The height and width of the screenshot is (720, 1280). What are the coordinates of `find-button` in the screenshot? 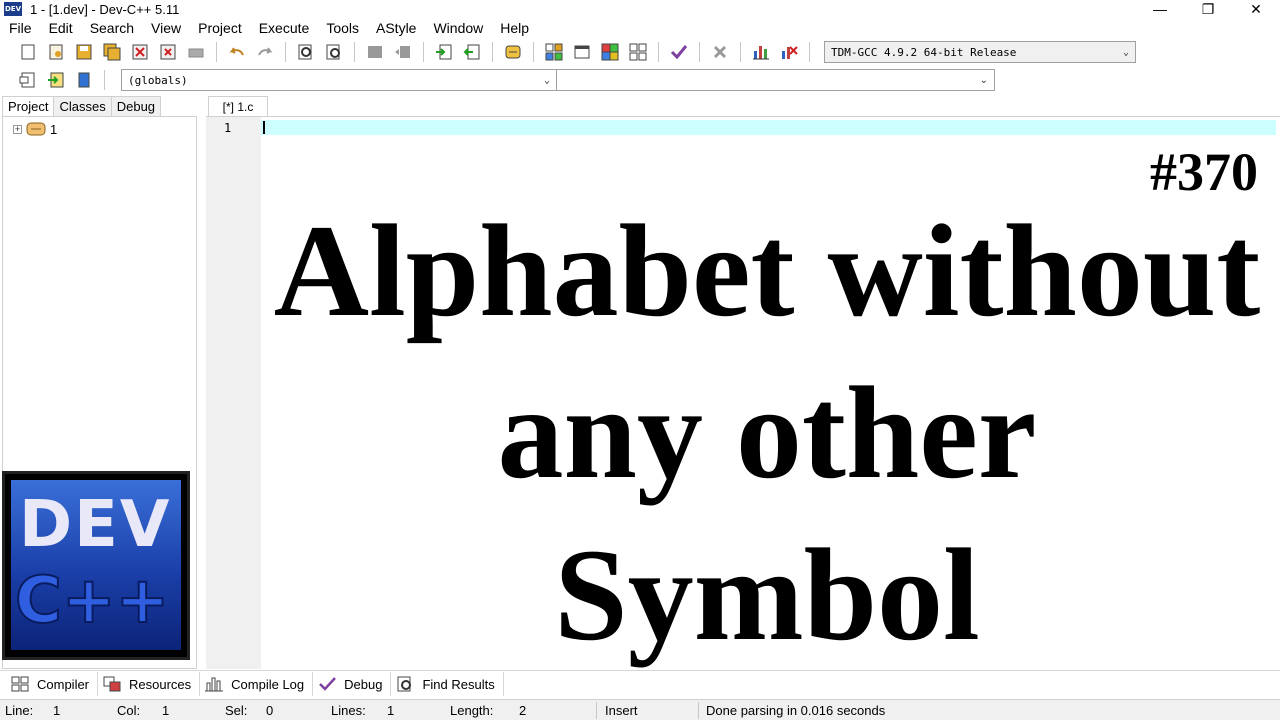 It's located at (306, 52).